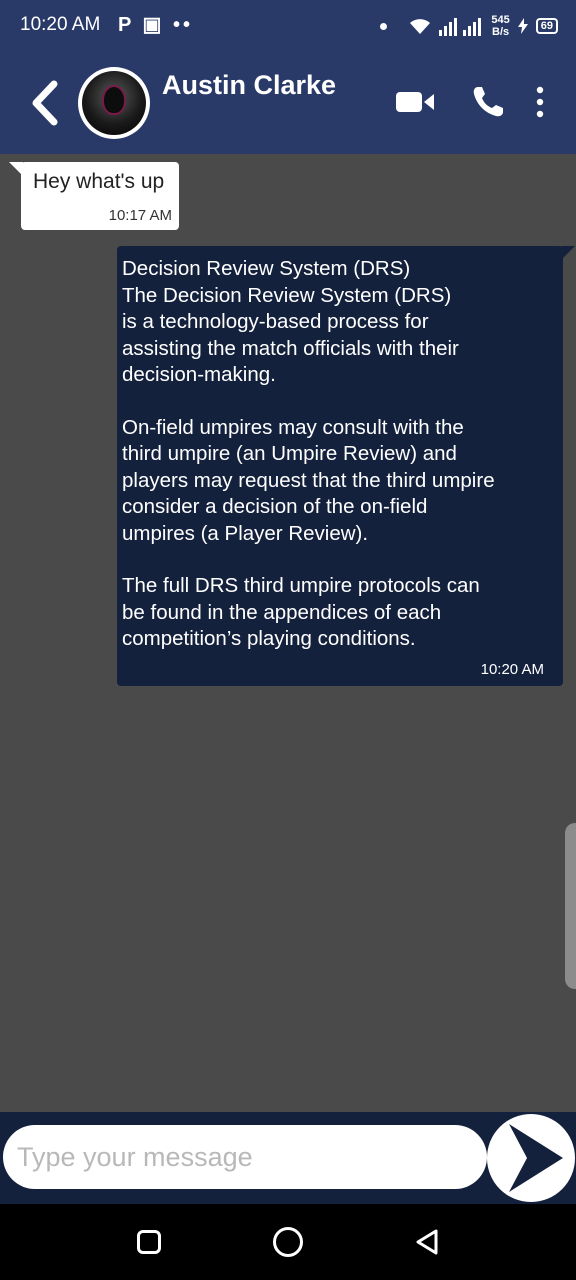 This screenshot has height=1280, width=576. I want to click on notification-icons: P ▣ ••, so click(155, 25).